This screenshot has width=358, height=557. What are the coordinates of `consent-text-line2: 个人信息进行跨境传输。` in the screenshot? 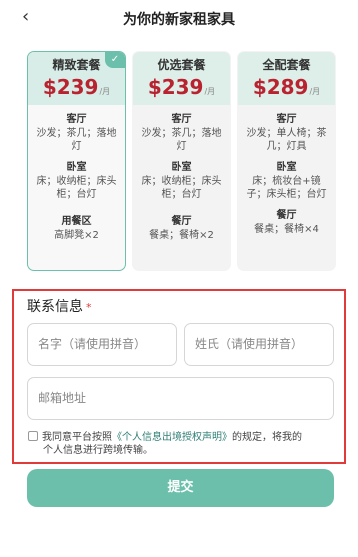 It's located at (98, 450).